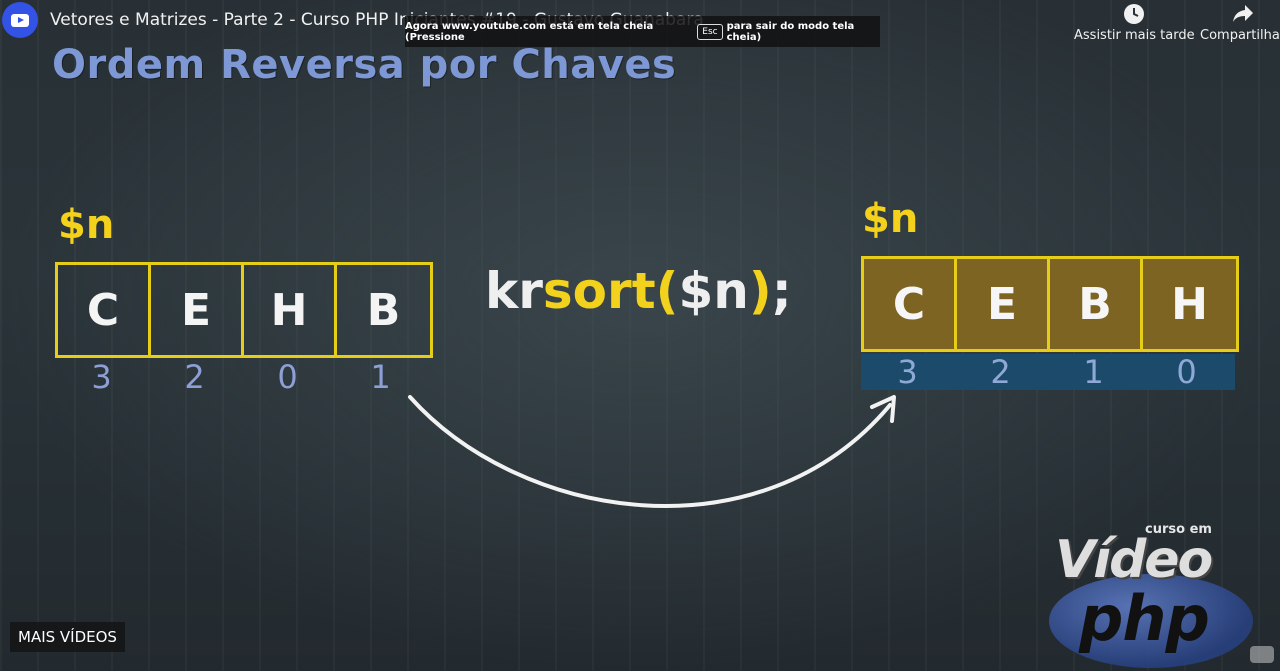 This screenshot has height=671, width=1280. I want to click on logo-video-text: Vídeo, so click(1134, 560).